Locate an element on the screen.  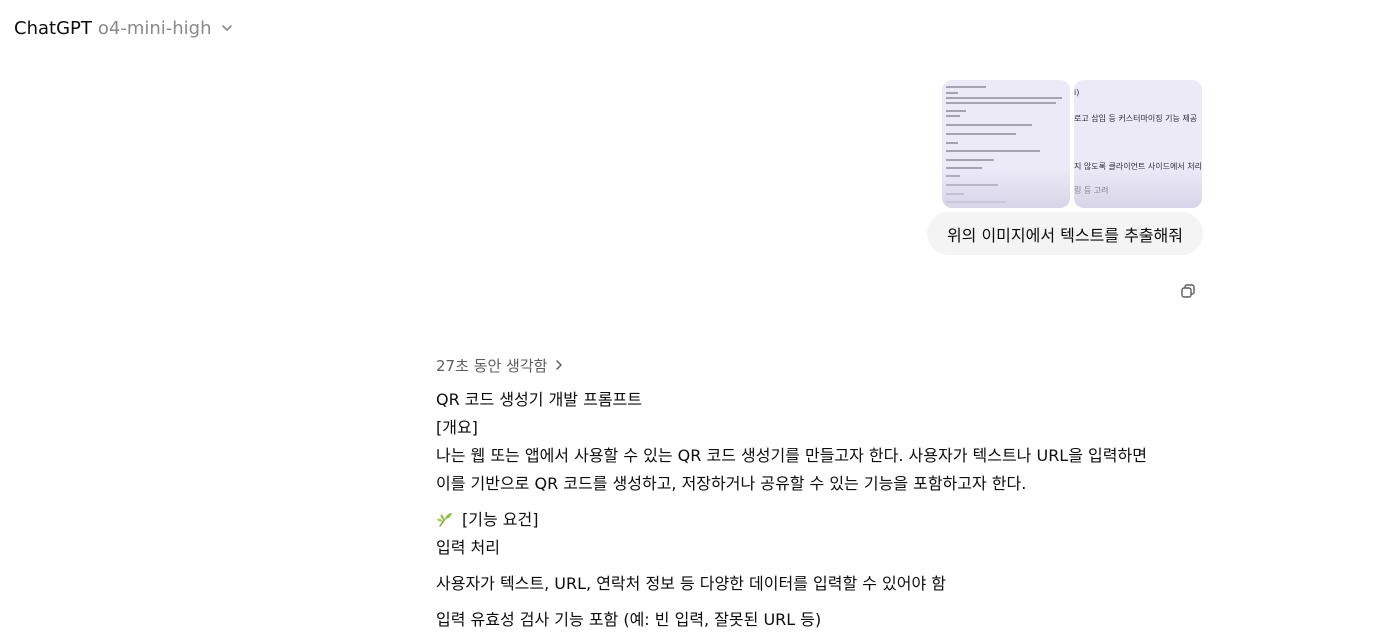
copy-button is located at coordinates (1188, 291).